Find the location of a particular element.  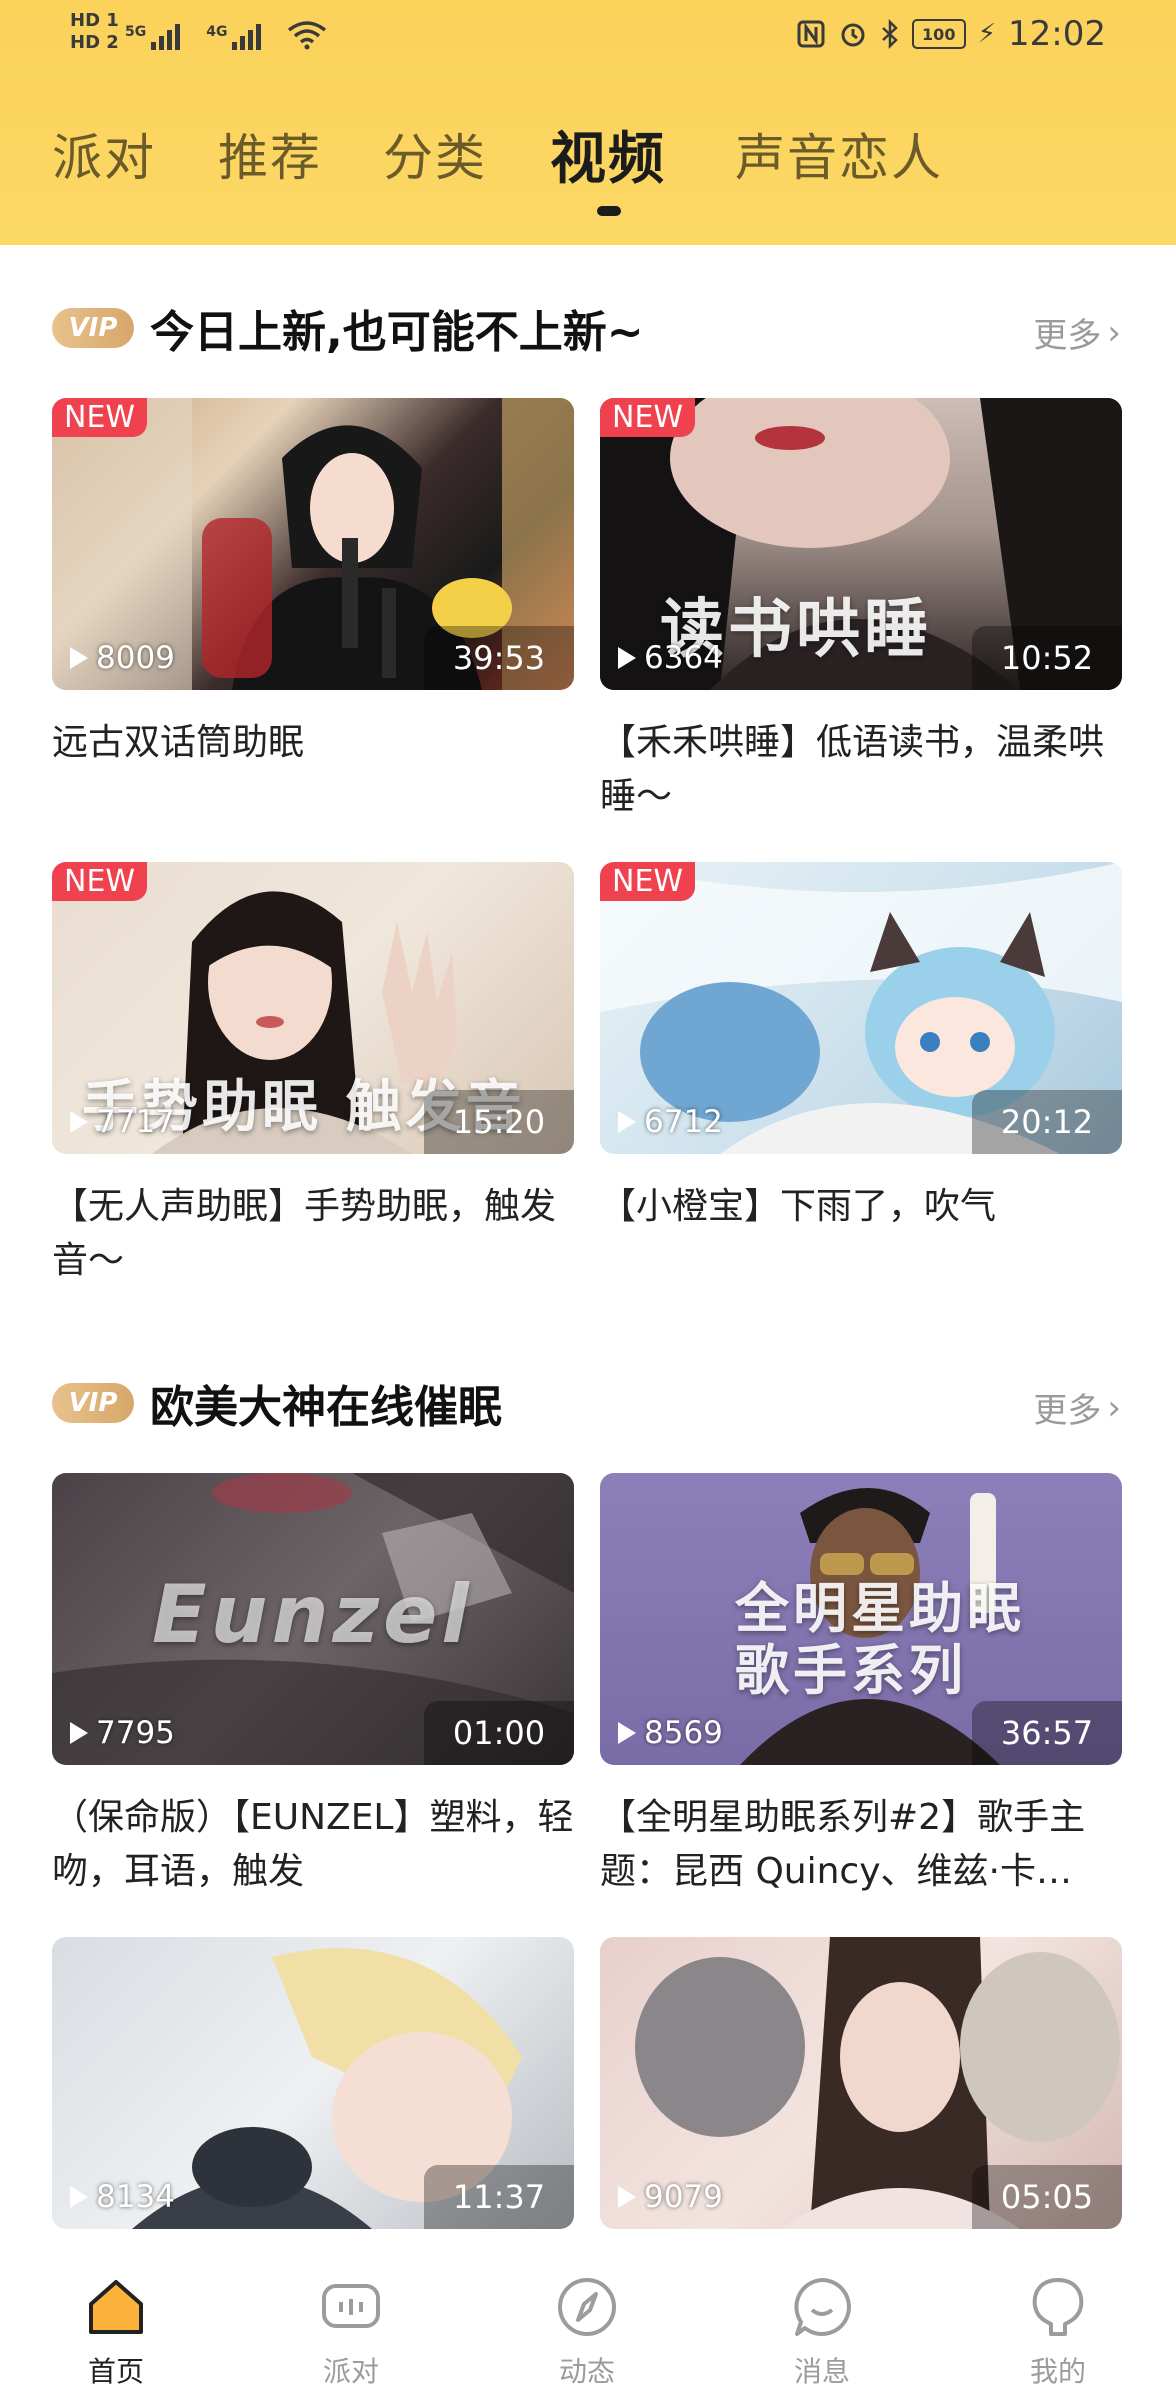

nav-label: 我的 is located at coordinates (1057, 2371).